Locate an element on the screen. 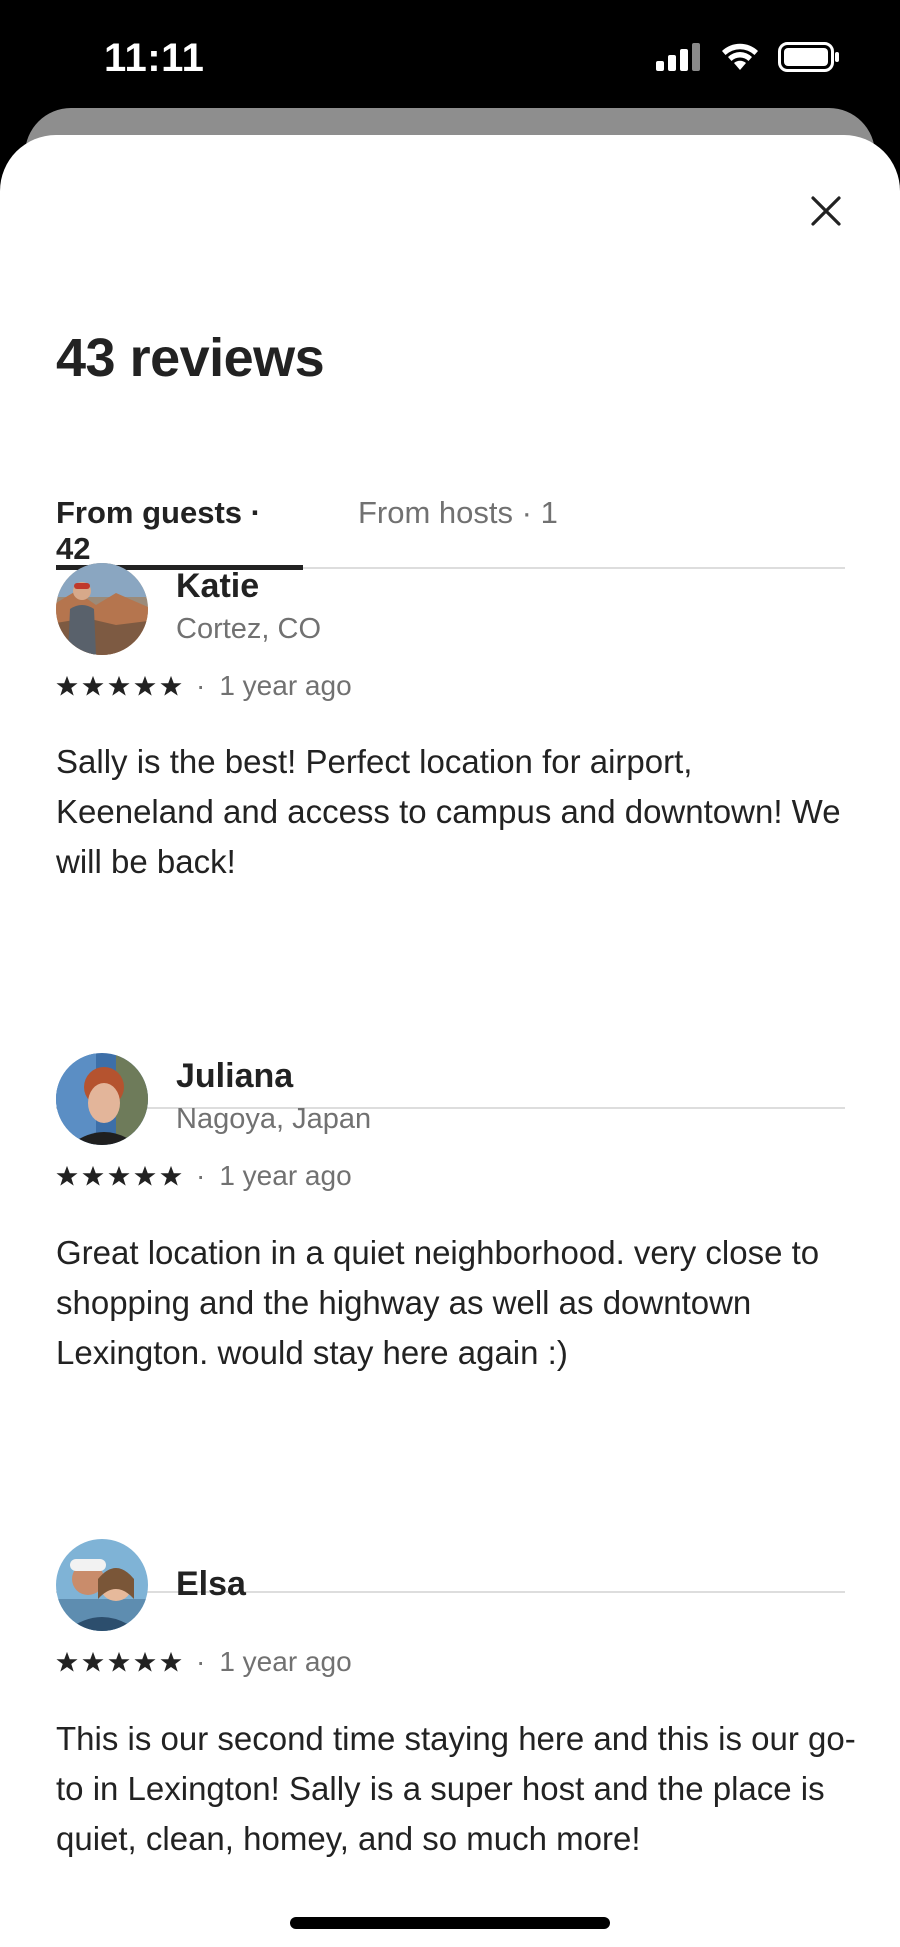 The width and height of the screenshot is (900, 1947). tab-from-hosts: From hosts · 1 is located at coordinates (458, 526).